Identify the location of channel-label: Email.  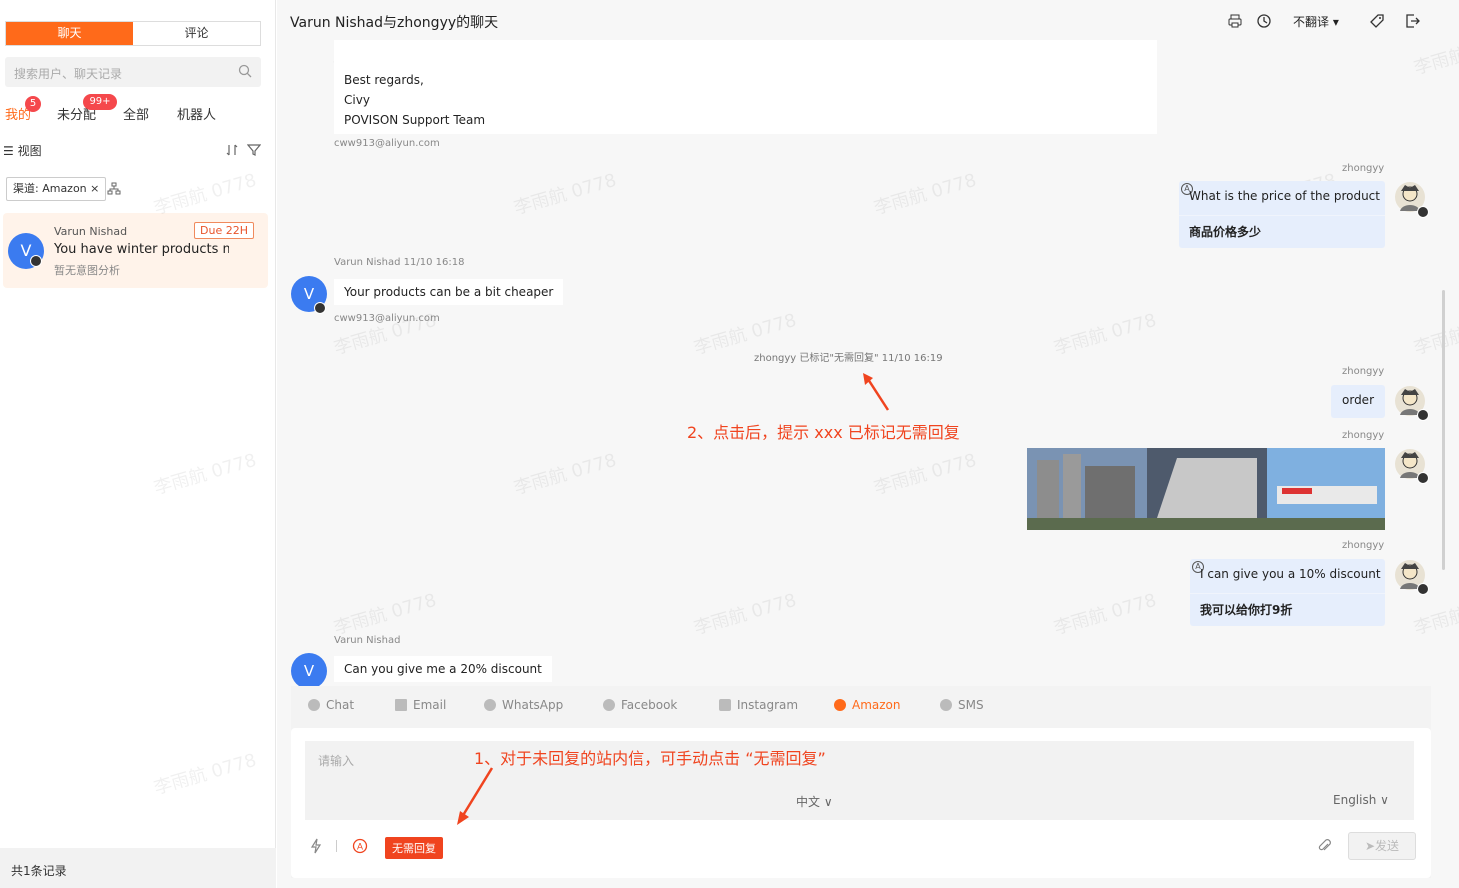
(430, 705).